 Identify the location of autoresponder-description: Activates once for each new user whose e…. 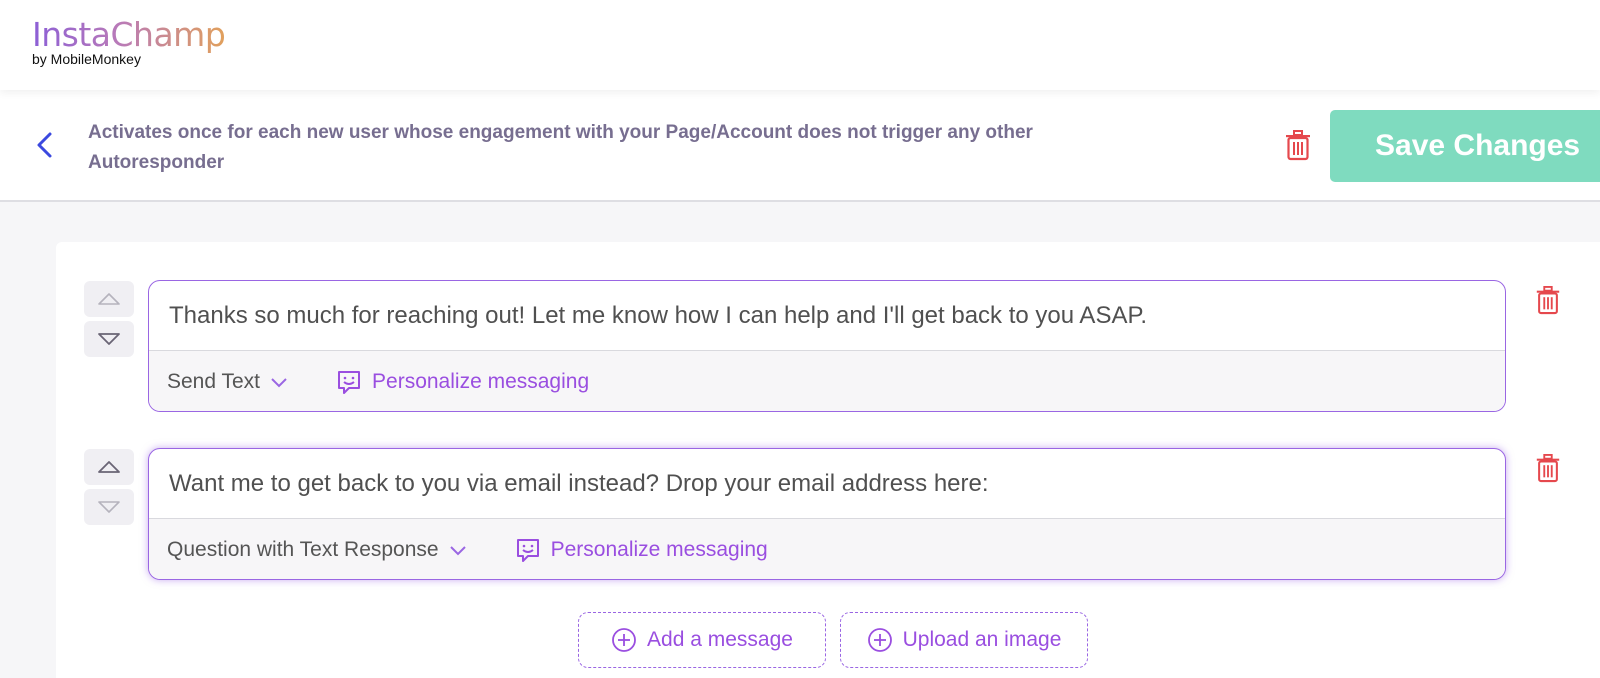
(560, 147).